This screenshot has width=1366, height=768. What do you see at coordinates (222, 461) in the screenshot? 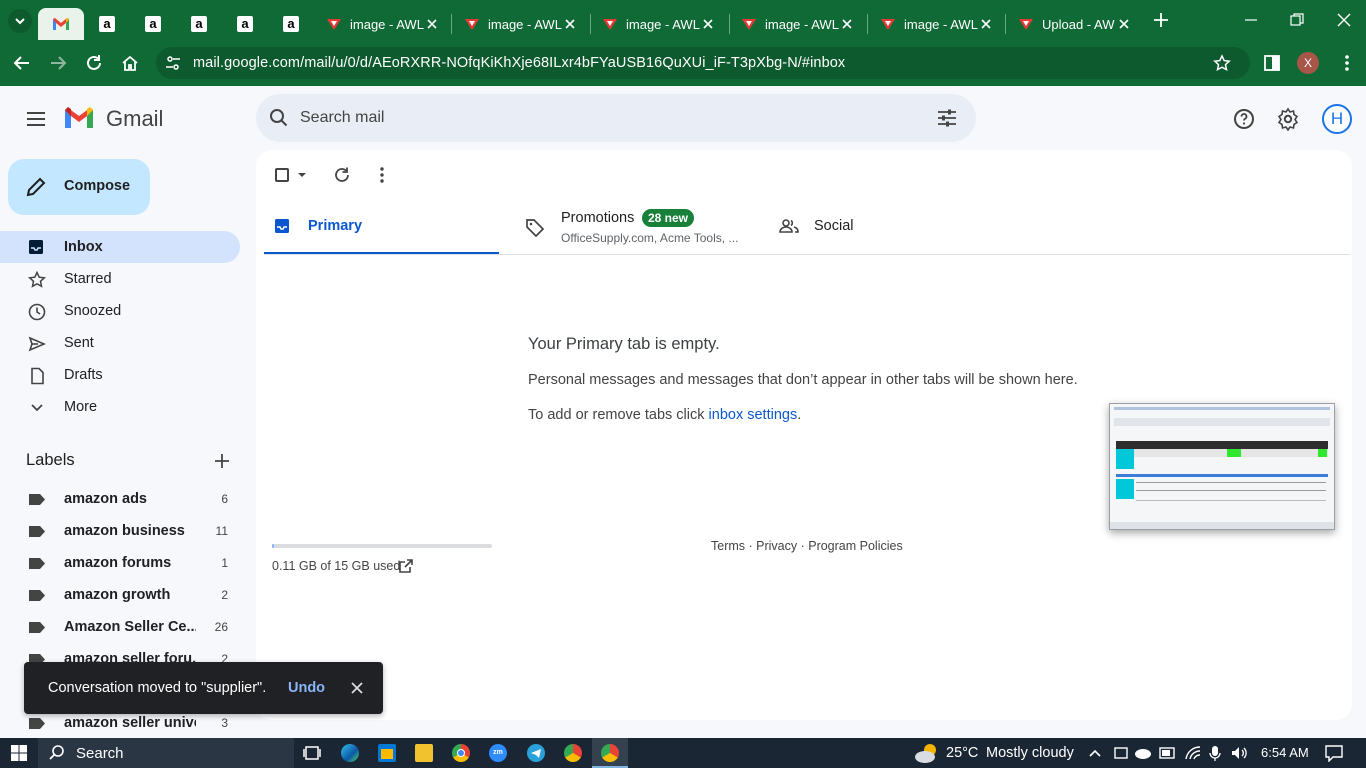
I see `add-label-icon` at bounding box center [222, 461].